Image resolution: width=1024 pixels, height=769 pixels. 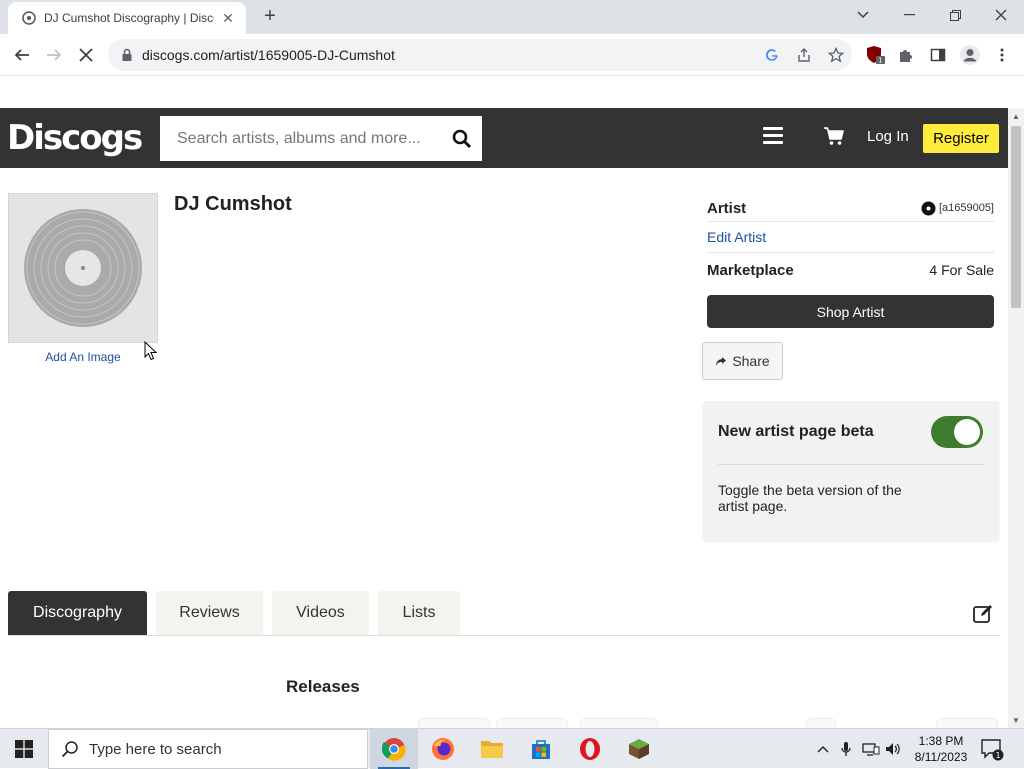 What do you see at coordinates (888, 136) in the screenshot?
I see `login-link: Log In` at bounding box center [888, 136].